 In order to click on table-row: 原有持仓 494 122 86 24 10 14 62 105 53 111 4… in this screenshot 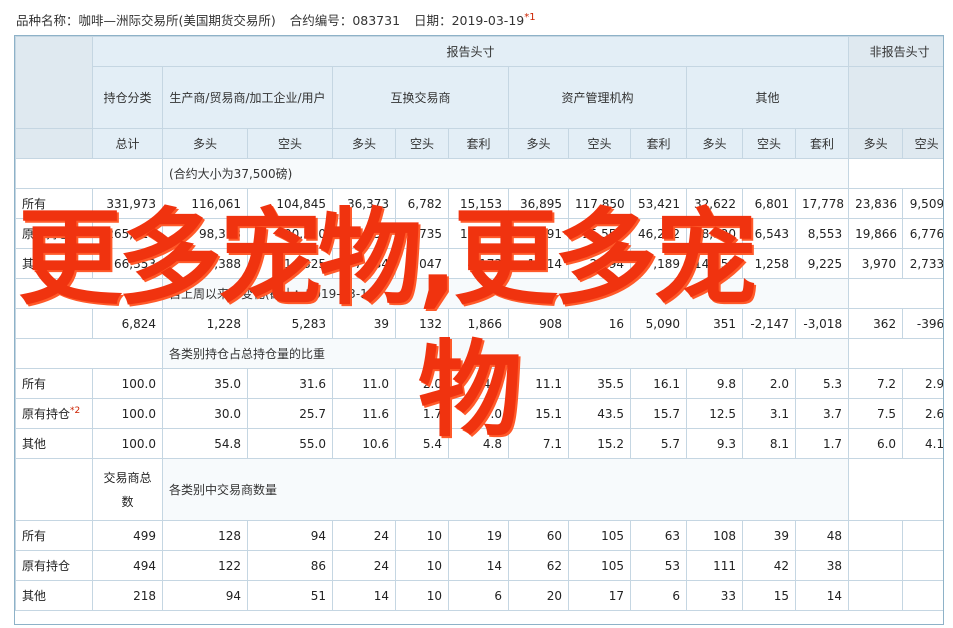, I will do `click(479, 565)`.